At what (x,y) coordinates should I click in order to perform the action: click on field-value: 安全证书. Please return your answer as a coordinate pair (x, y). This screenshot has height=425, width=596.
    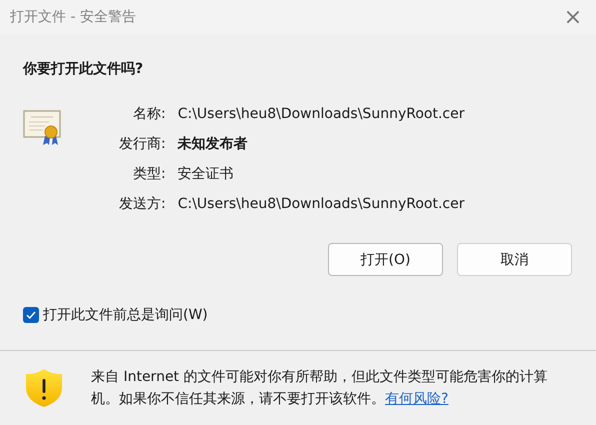
    Looking at the image, I should click on (206, 174).